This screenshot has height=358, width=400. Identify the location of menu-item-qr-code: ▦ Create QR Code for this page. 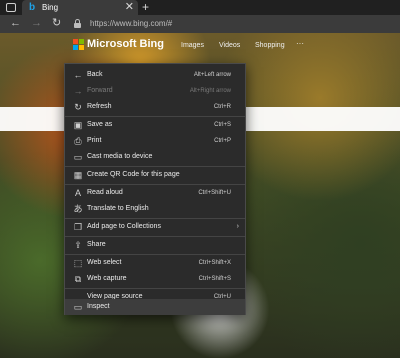
(155, 175).